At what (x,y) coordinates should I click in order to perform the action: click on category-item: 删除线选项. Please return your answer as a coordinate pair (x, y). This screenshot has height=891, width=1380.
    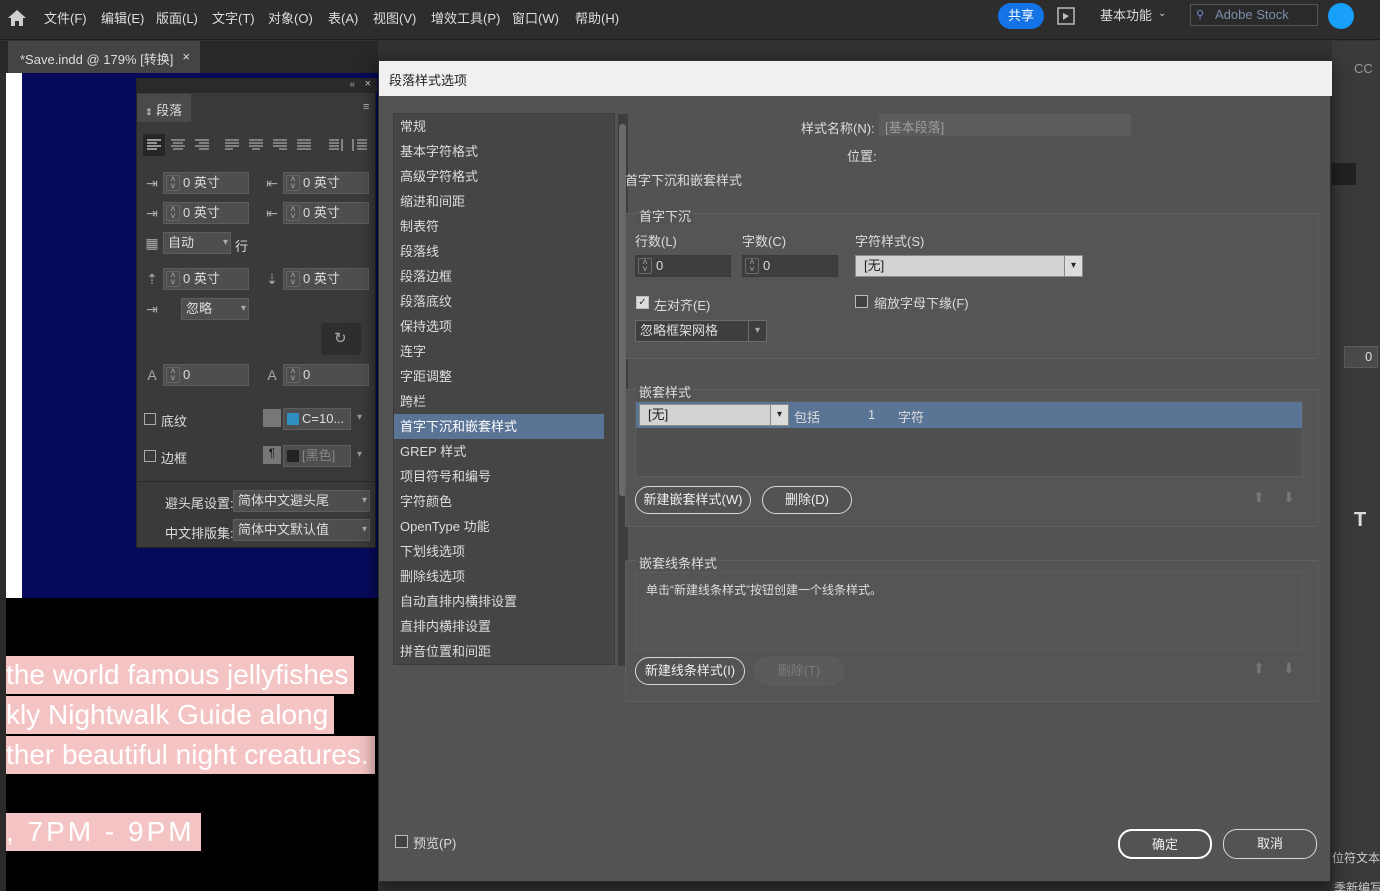
    Looking at the image, I should click on (499, 576).